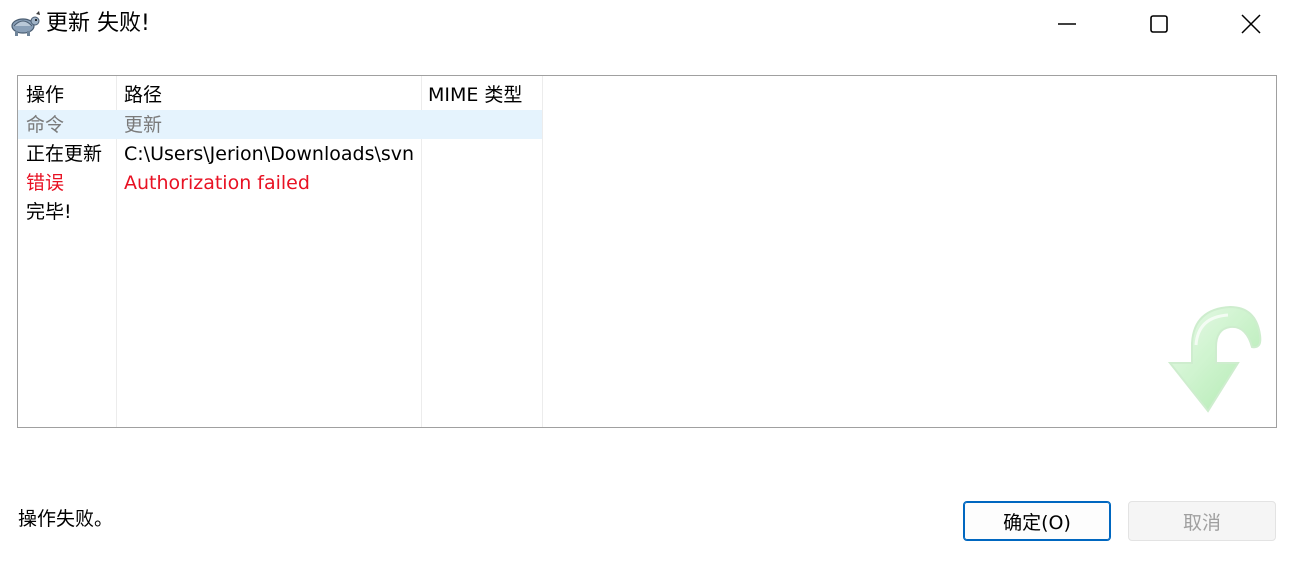  What do you see at coordinates (98, 23) in the screenshot?
I see `window-title: 更新 失败!` at bounding box center [98, 23].